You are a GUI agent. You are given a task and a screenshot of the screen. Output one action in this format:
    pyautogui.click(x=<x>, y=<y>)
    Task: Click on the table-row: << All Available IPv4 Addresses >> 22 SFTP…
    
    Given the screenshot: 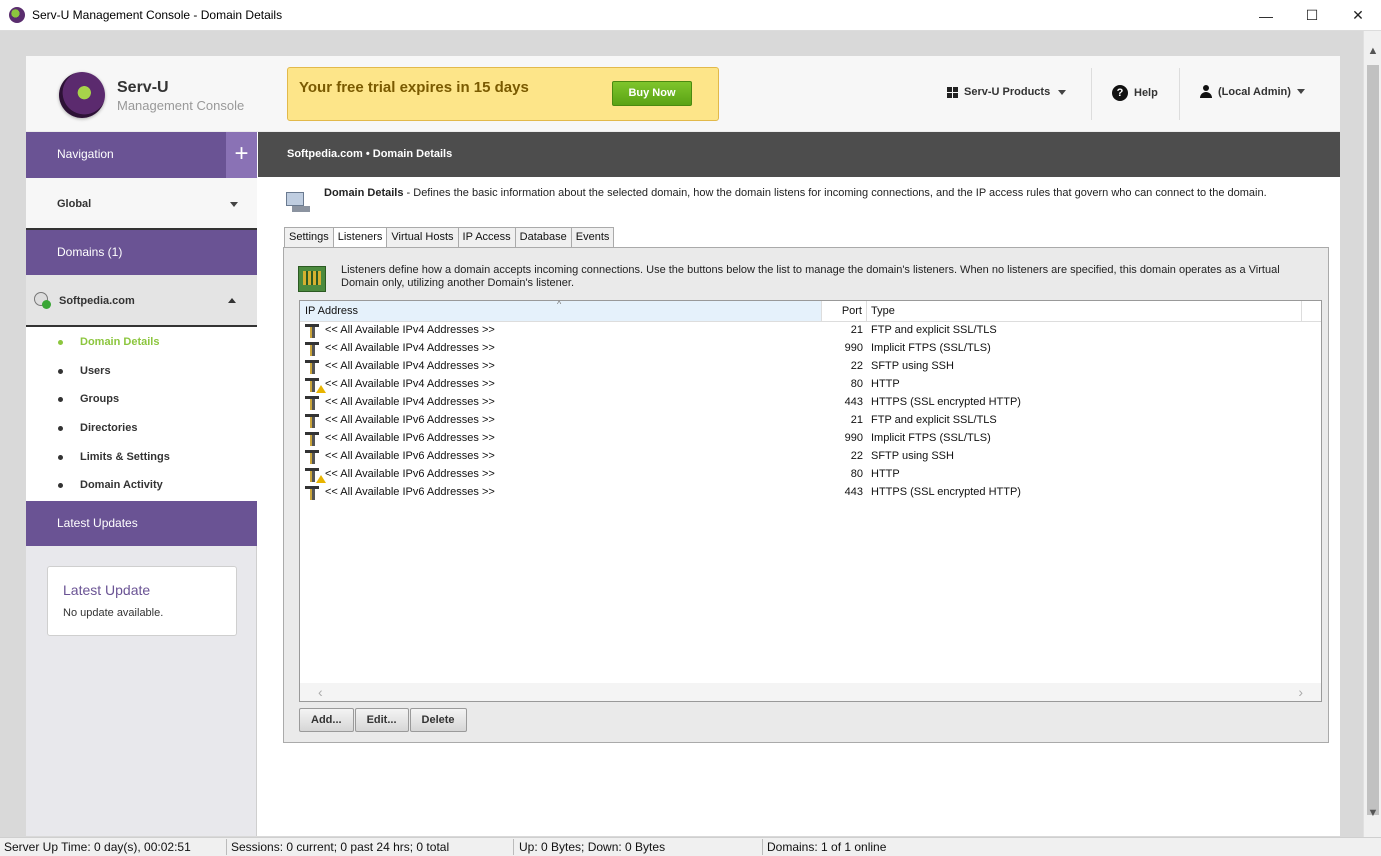 What is the action you would take?
    pyautogui.click(x=810, y=367)
    